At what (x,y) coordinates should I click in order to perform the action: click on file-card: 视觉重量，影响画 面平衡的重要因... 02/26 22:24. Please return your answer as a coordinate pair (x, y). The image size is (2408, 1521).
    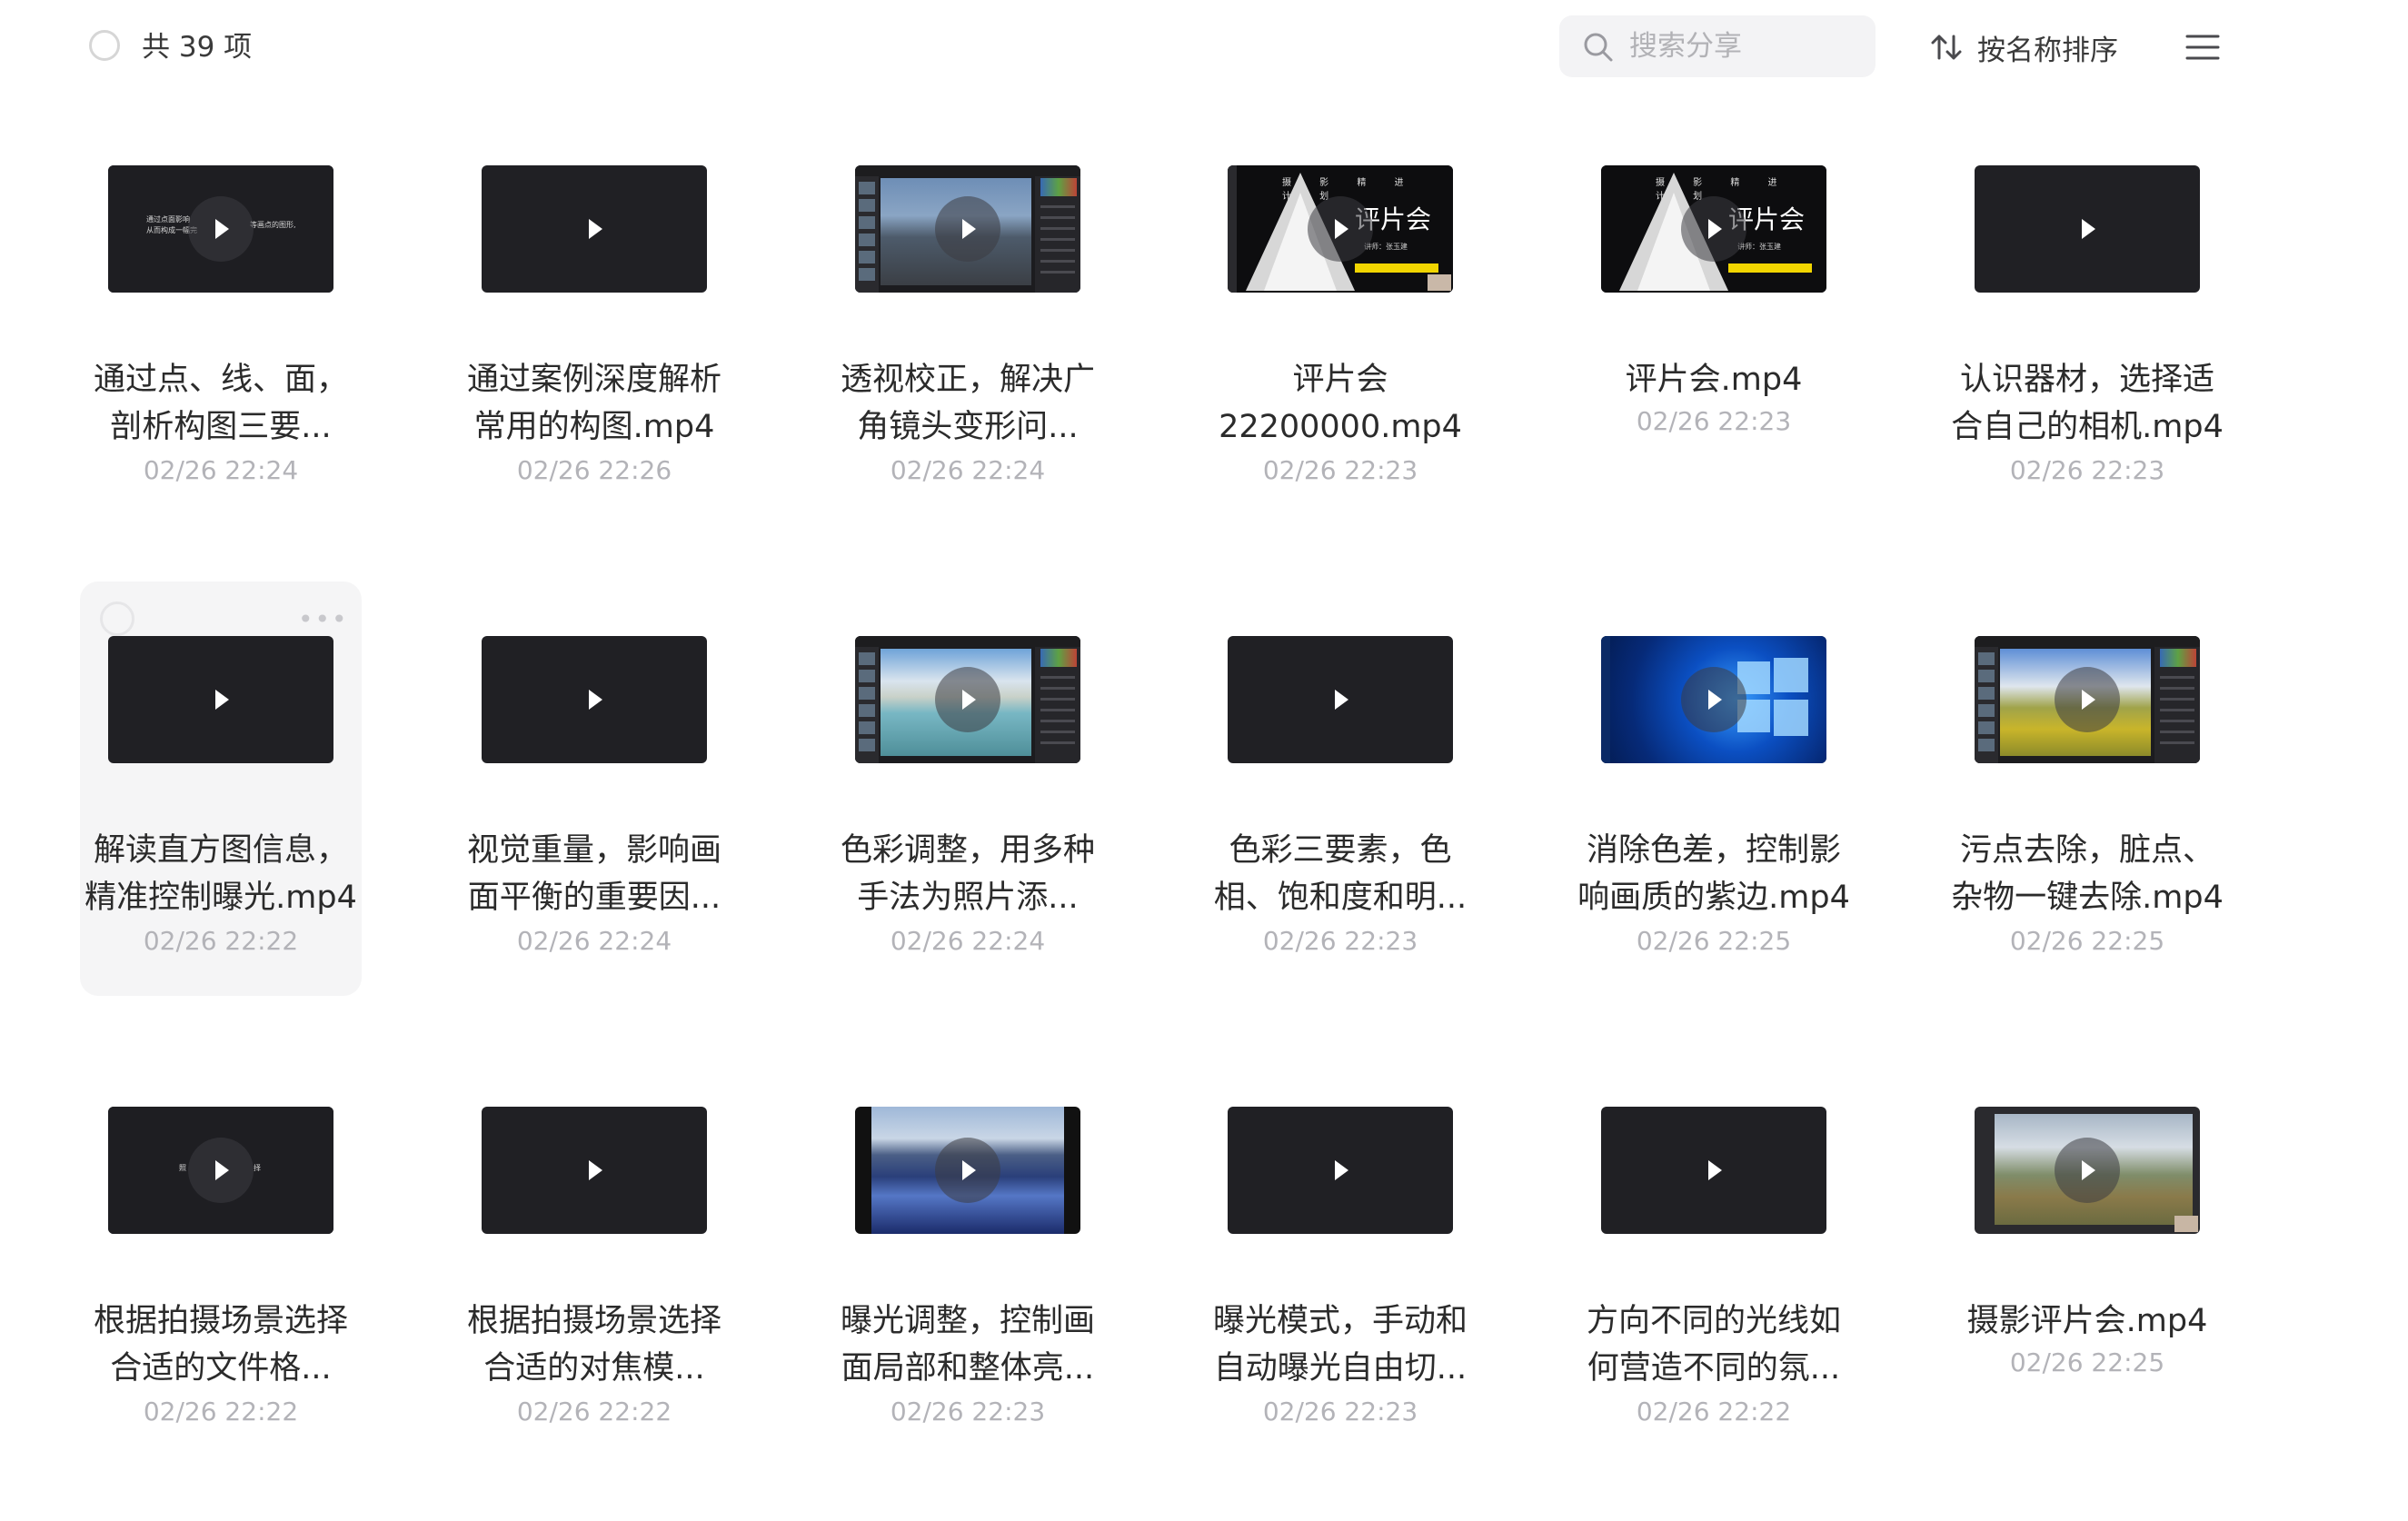
    Looking at the image, I should click on (594, 843).